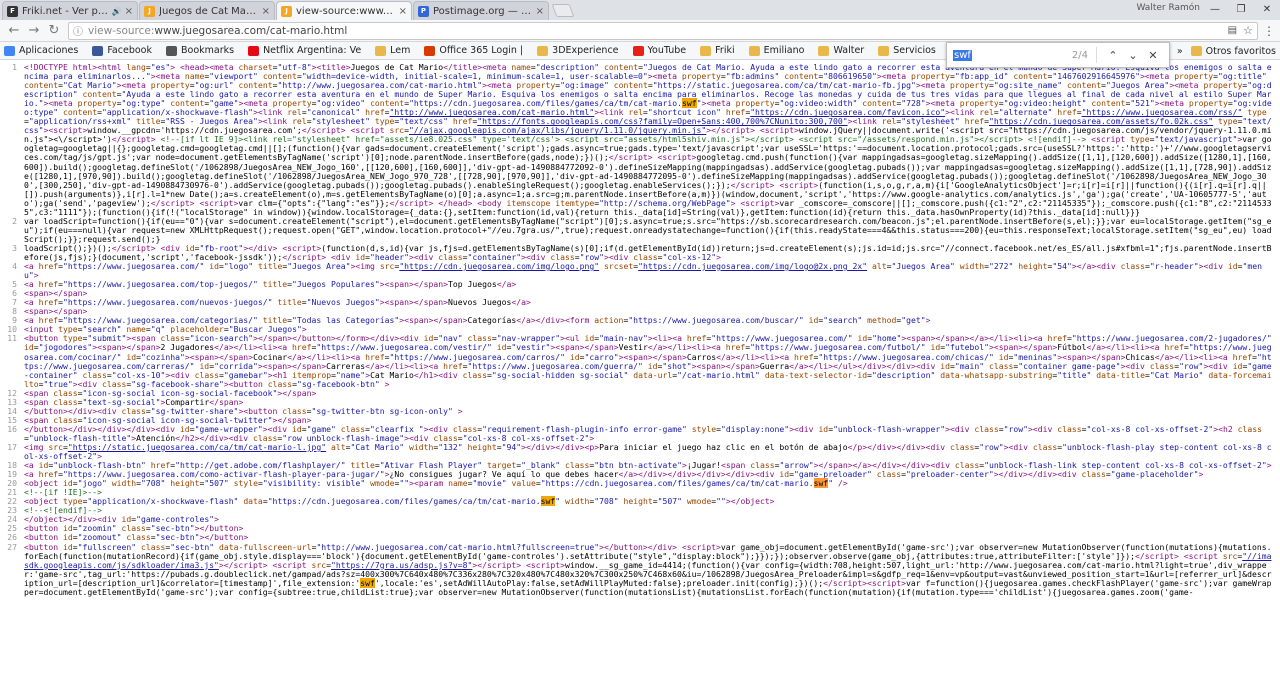 The image size is (1280, 693). Describe the element at coordinates (1133, 55) in the screenshot. I see `find-next-icon: ⌄` at that location.